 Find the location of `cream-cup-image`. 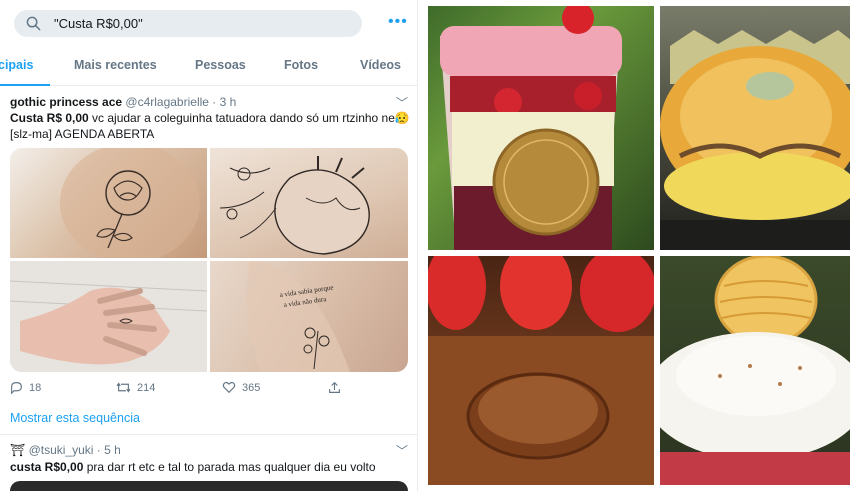

cream-cup-image is located at coordinates (755, 370).